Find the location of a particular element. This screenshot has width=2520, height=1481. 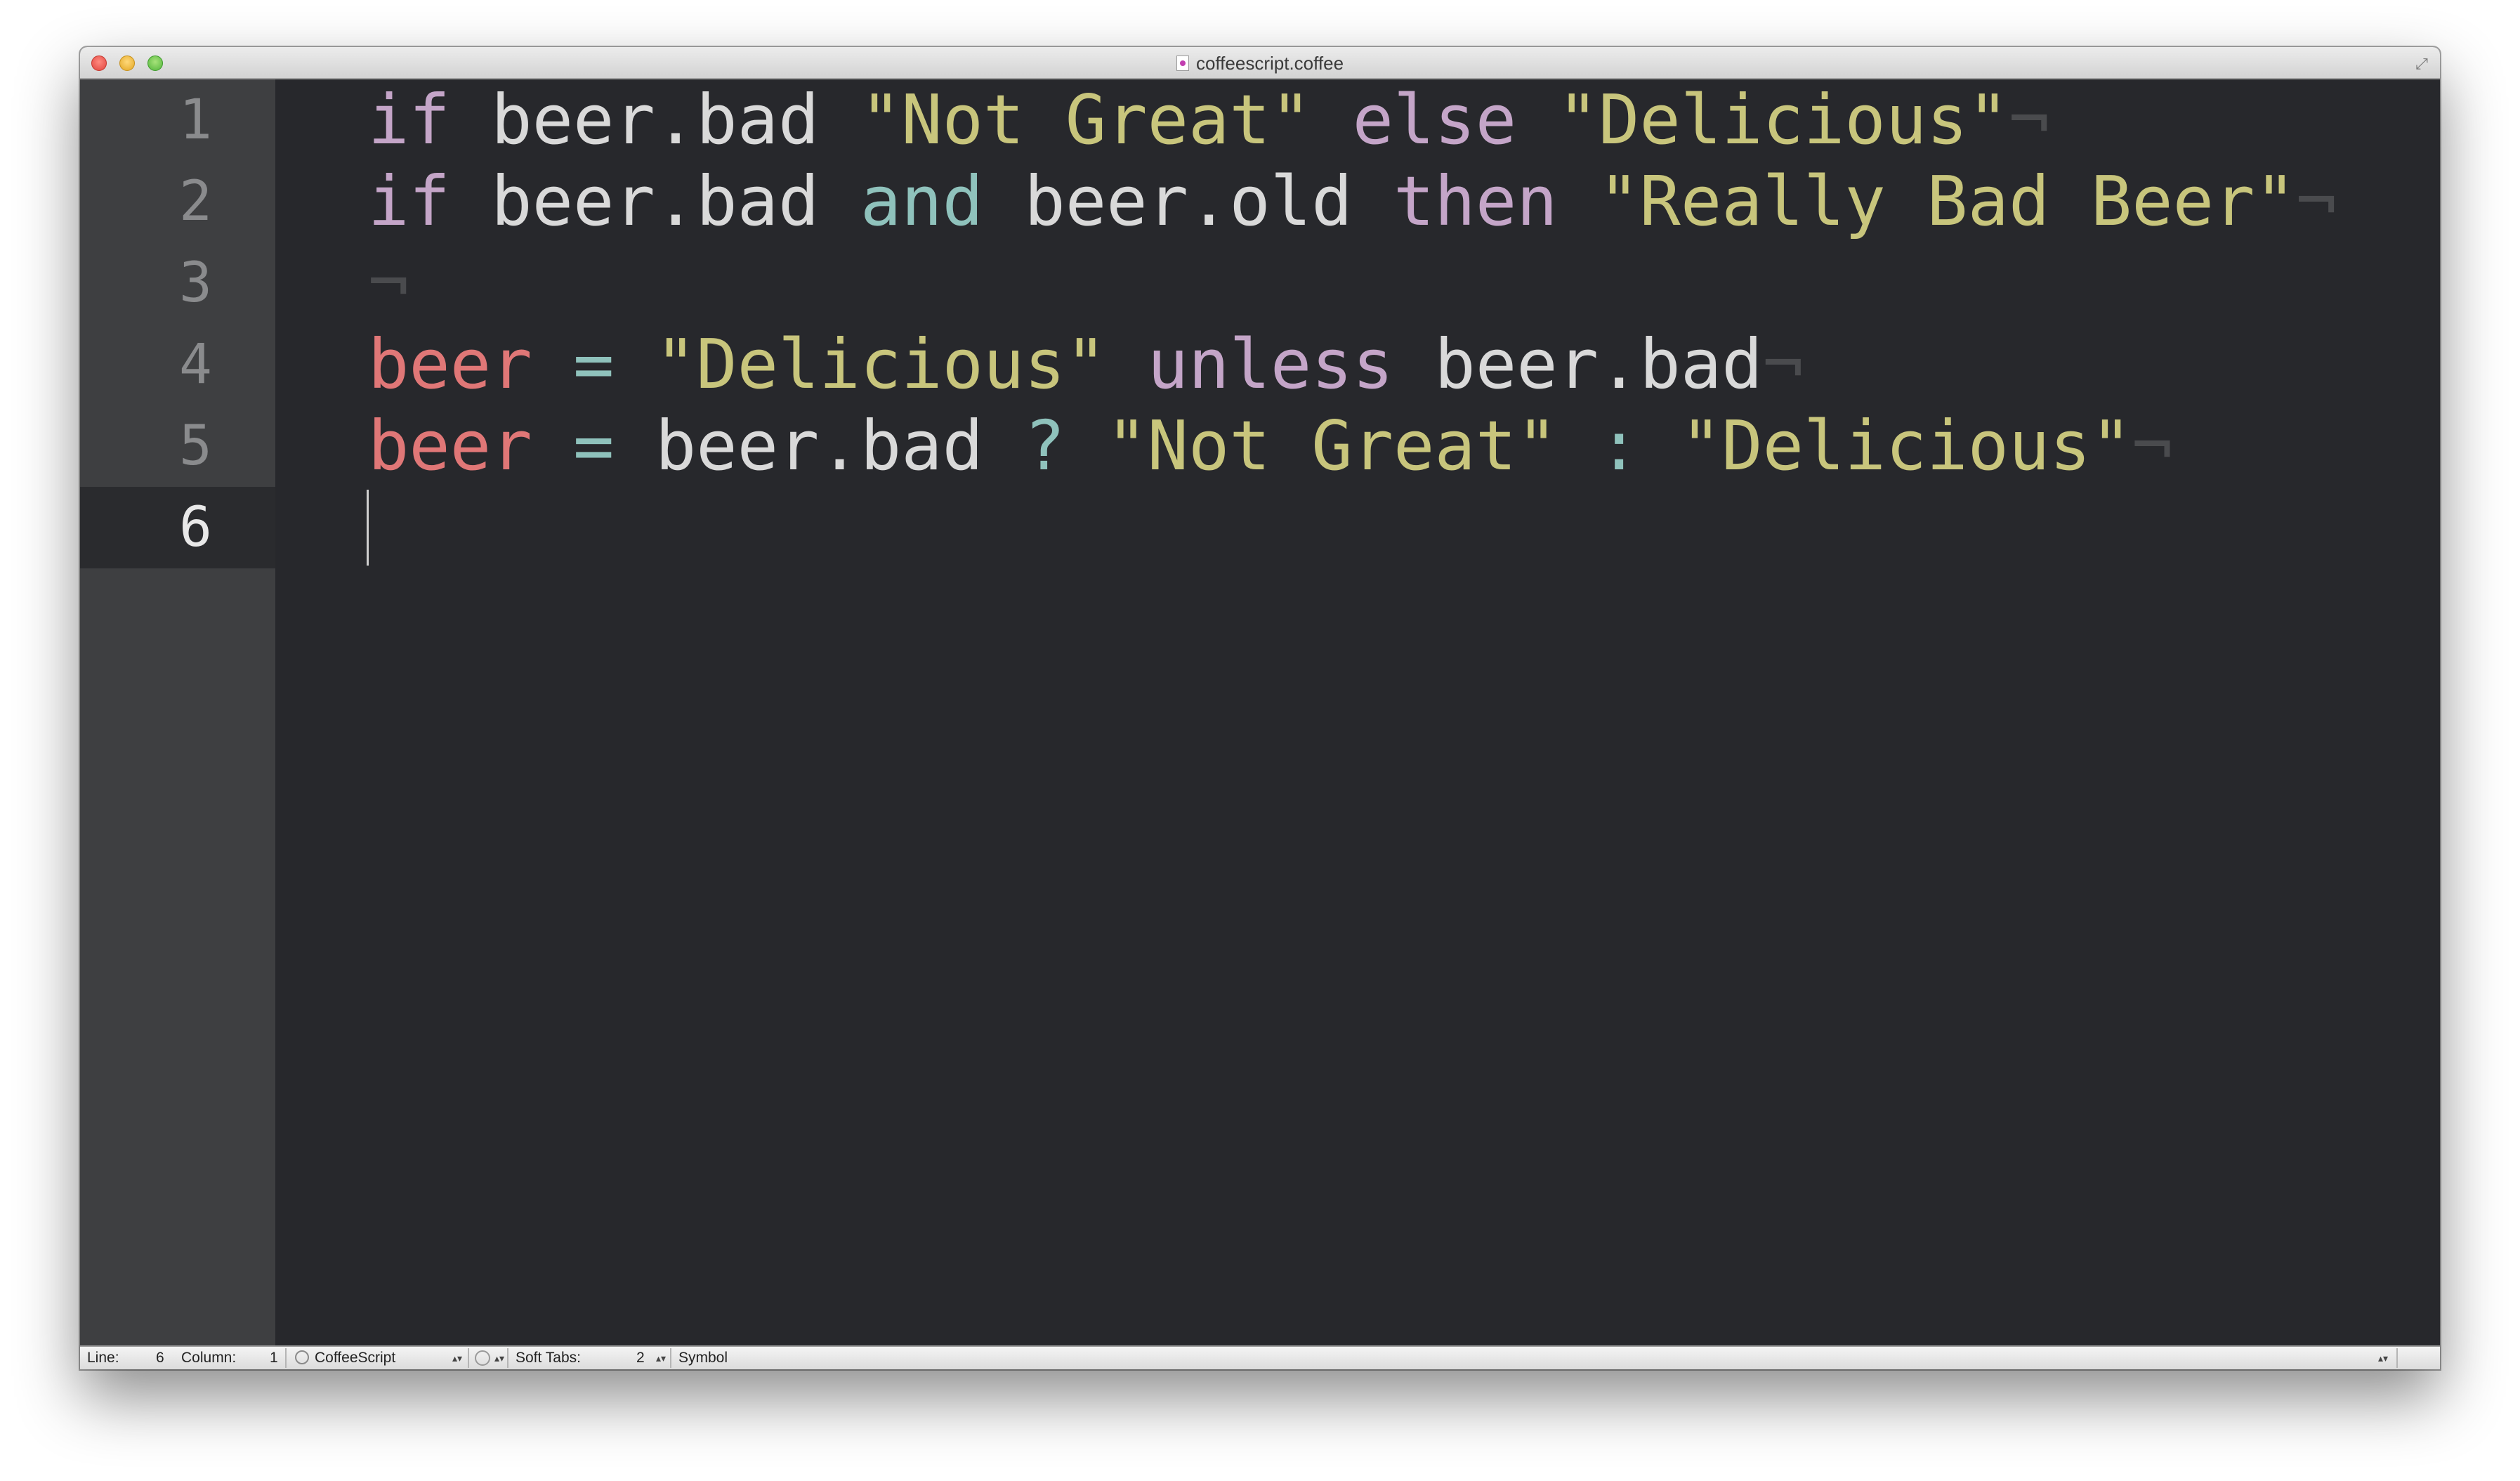

current-line-number: 6 is located at coordinates (195, 527).